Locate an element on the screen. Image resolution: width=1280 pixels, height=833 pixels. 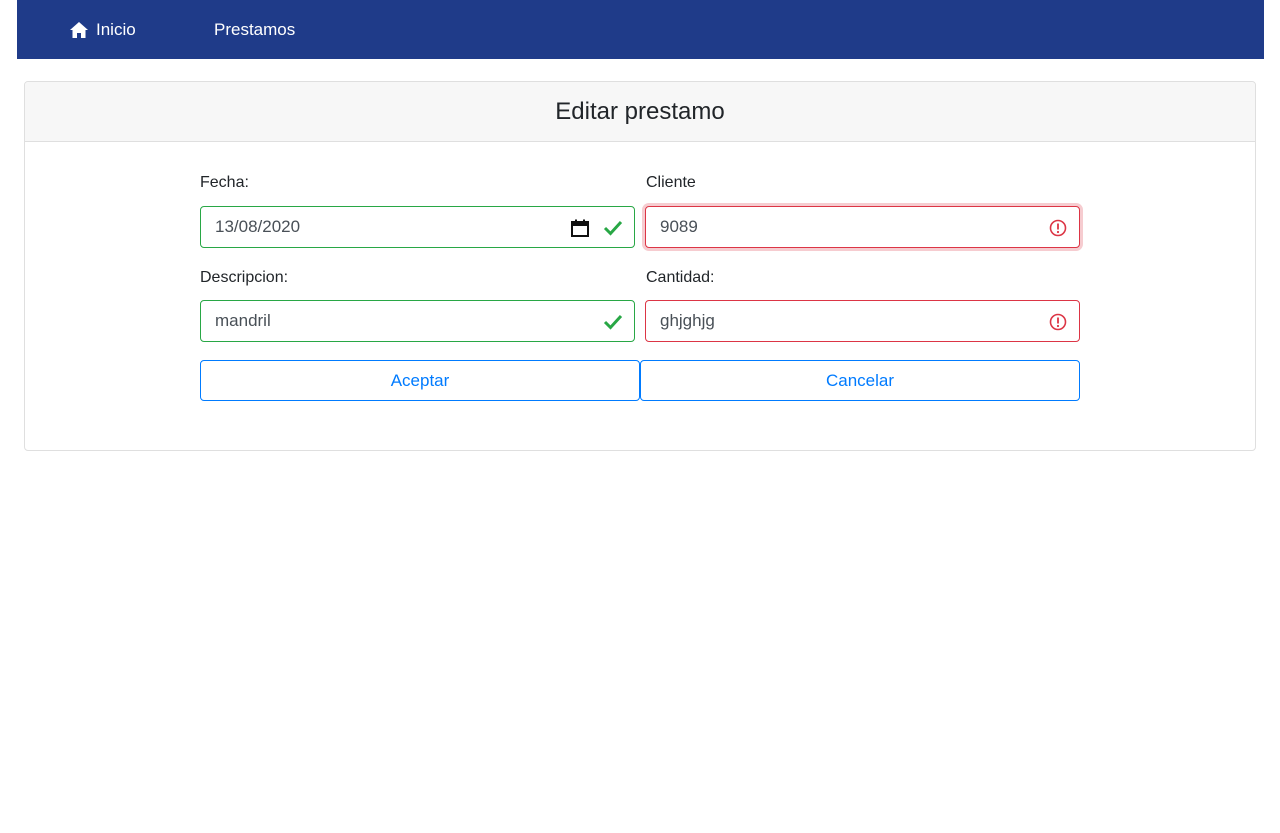
descripcion-field: mandril is located at coordinates (417, 321).